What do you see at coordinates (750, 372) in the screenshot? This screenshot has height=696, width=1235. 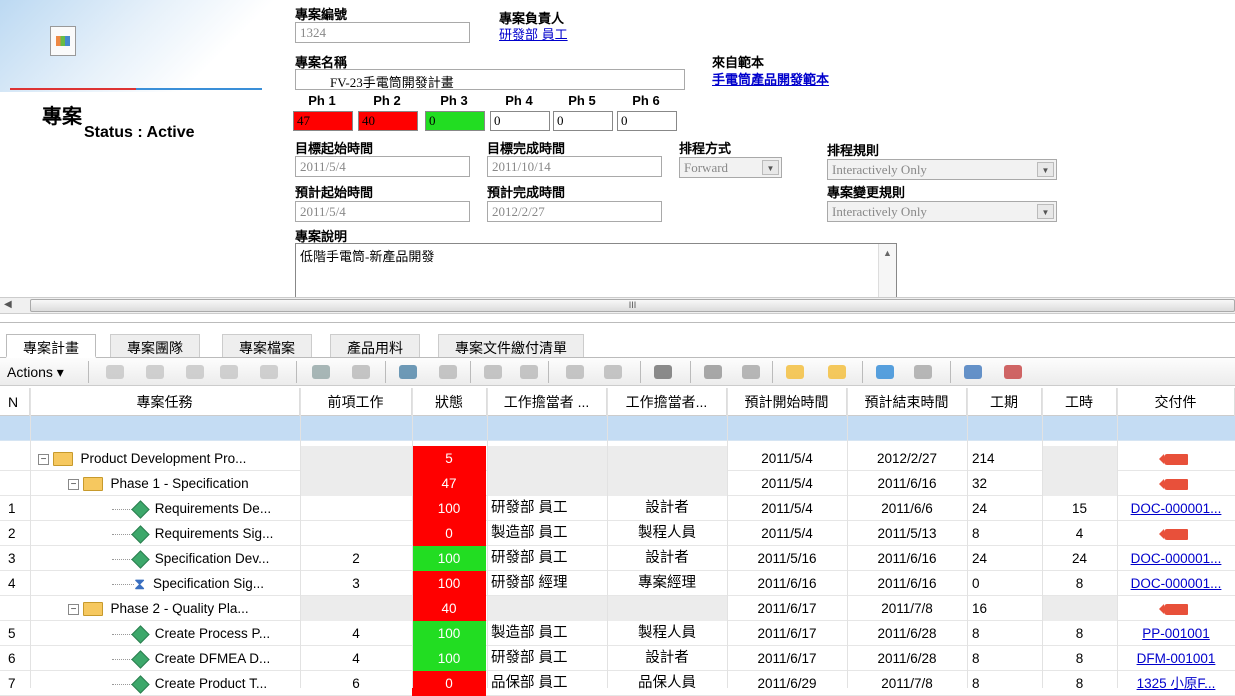 I see `copy-icon` at bounding box center [750, 372].